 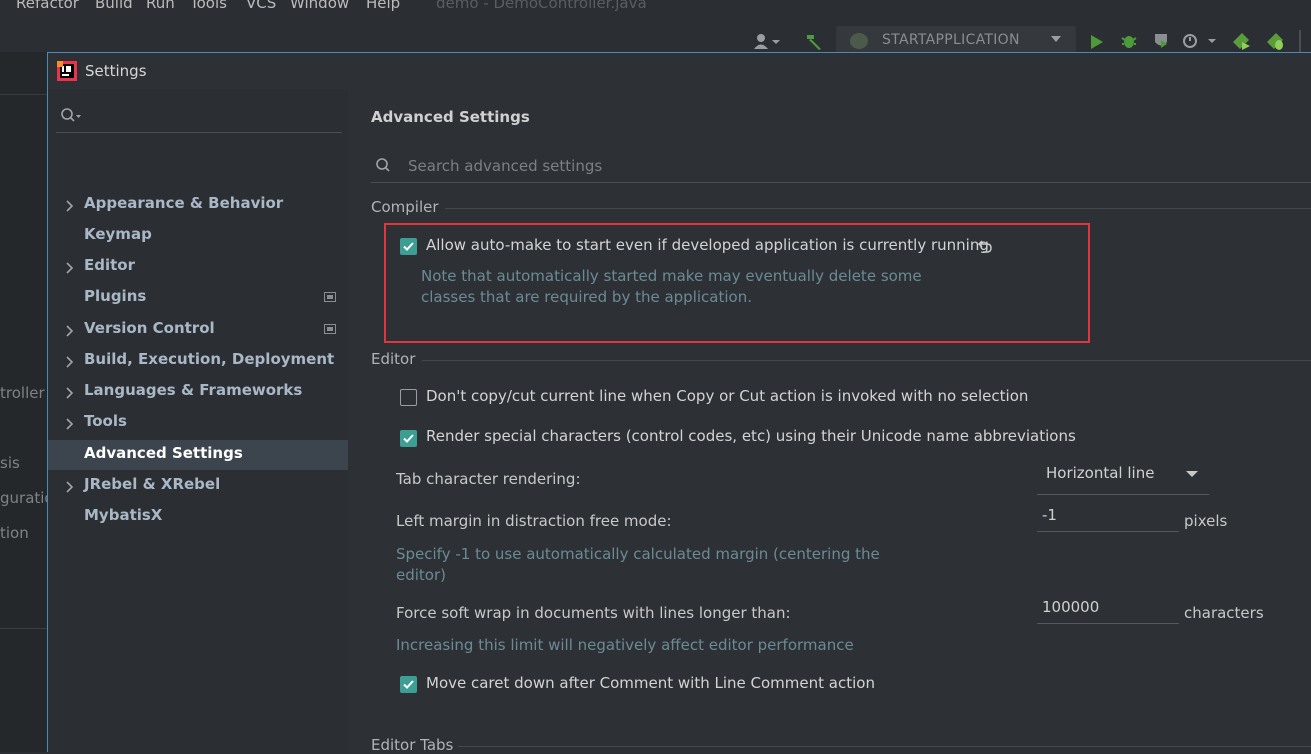 What do you see at coordinates (116, 71) in the screenshot?
I see `dialog-title: Settings` at bounding box center [116, 71].